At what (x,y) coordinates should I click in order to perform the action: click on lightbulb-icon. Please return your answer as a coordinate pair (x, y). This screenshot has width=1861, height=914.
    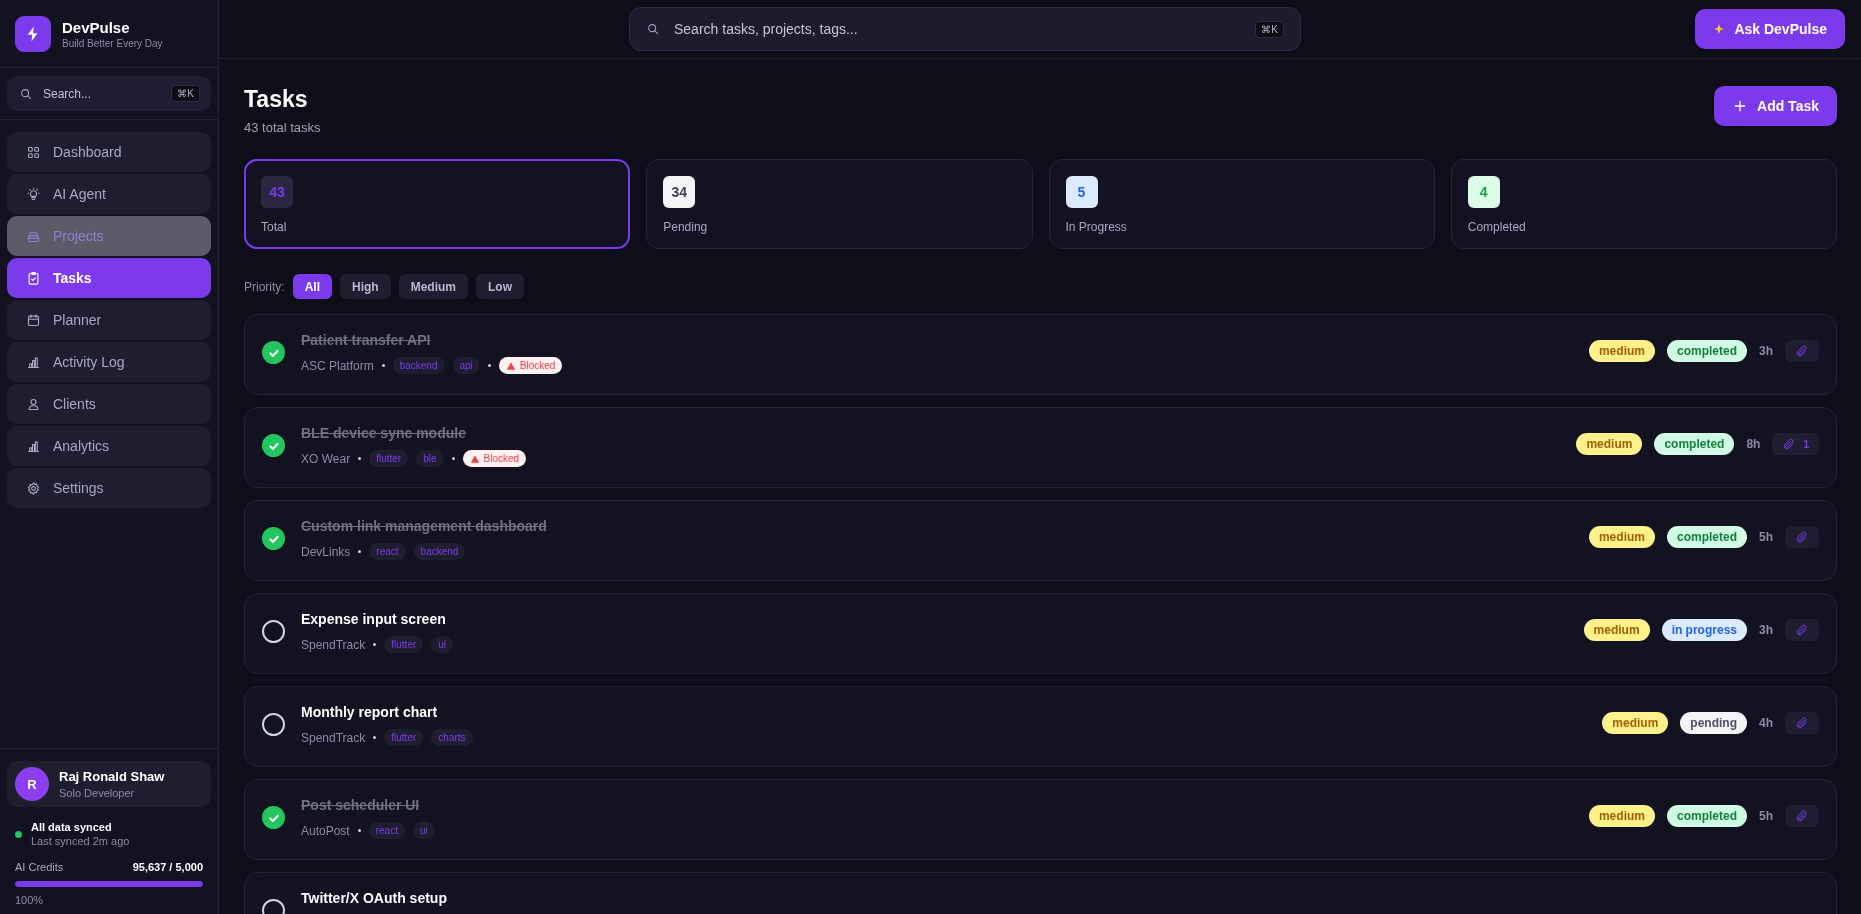
    Looking at the image, I should click on (33, 194).